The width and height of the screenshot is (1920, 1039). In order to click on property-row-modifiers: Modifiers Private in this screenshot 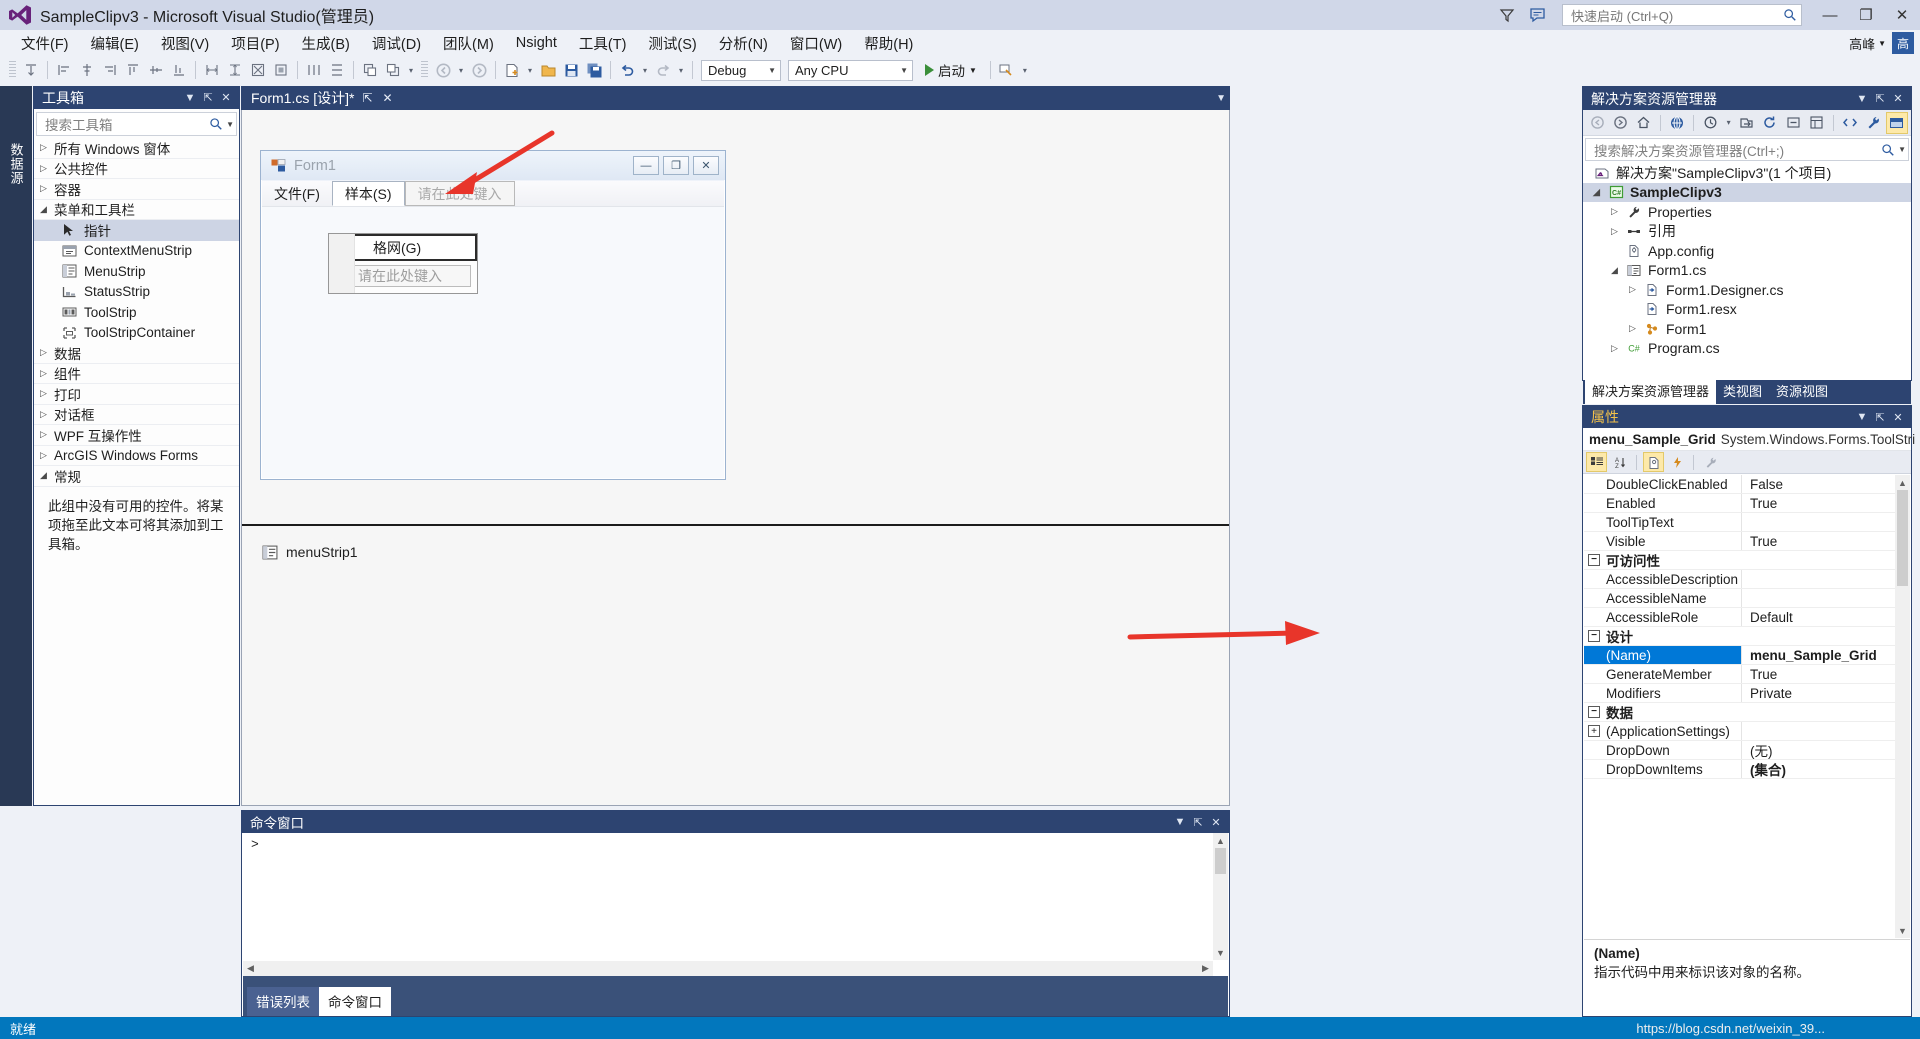, I will do `click(1747, 693)`.